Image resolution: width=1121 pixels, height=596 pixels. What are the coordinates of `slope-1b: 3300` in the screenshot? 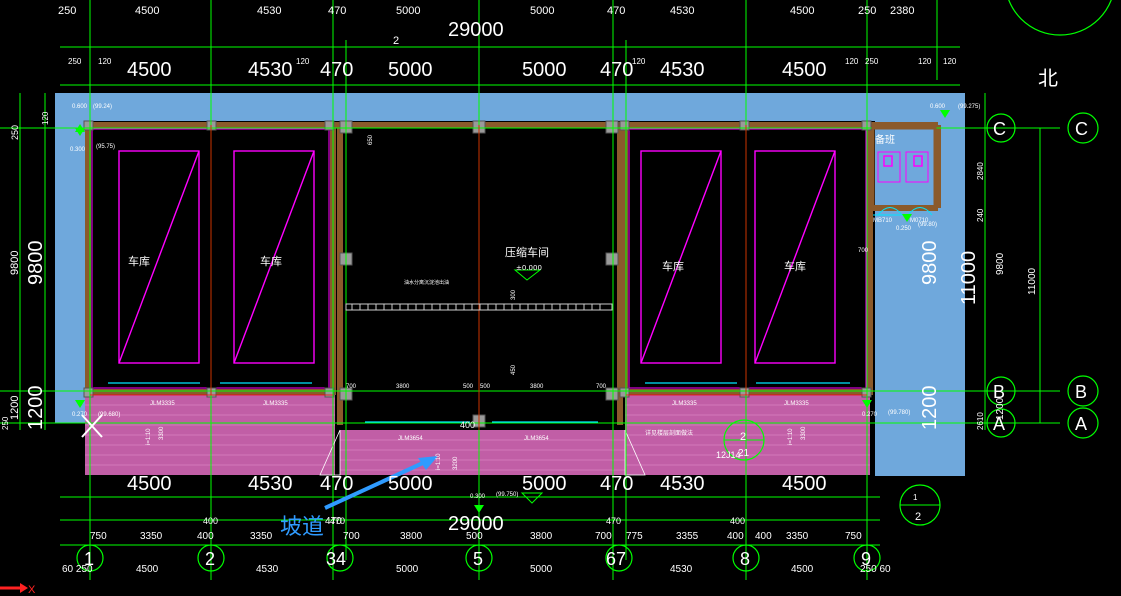 It's located at (162, 433).